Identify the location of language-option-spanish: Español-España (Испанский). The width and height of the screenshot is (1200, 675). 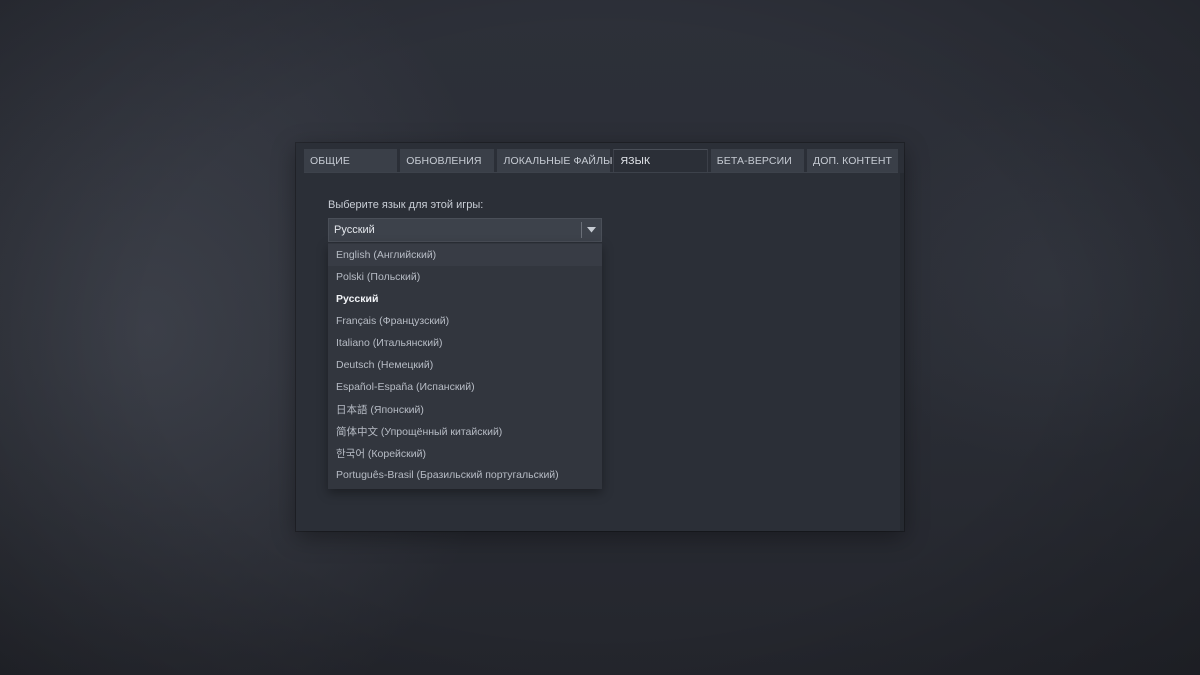
(465, 387).